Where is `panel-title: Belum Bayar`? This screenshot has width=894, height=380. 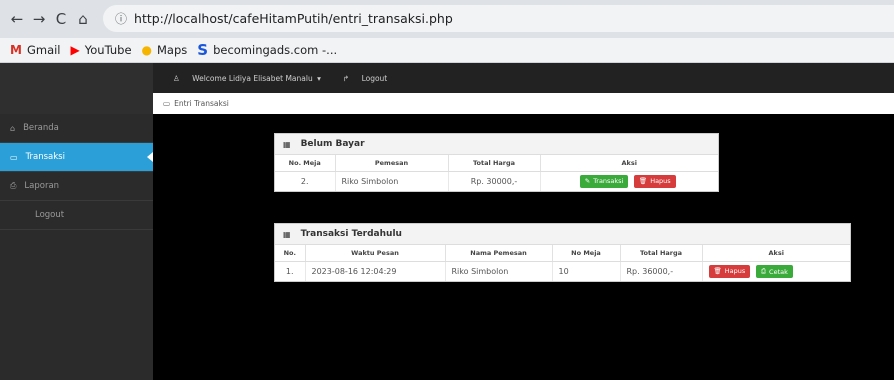
panel-title: Belum Bayar is located at coordinates (332, 144).